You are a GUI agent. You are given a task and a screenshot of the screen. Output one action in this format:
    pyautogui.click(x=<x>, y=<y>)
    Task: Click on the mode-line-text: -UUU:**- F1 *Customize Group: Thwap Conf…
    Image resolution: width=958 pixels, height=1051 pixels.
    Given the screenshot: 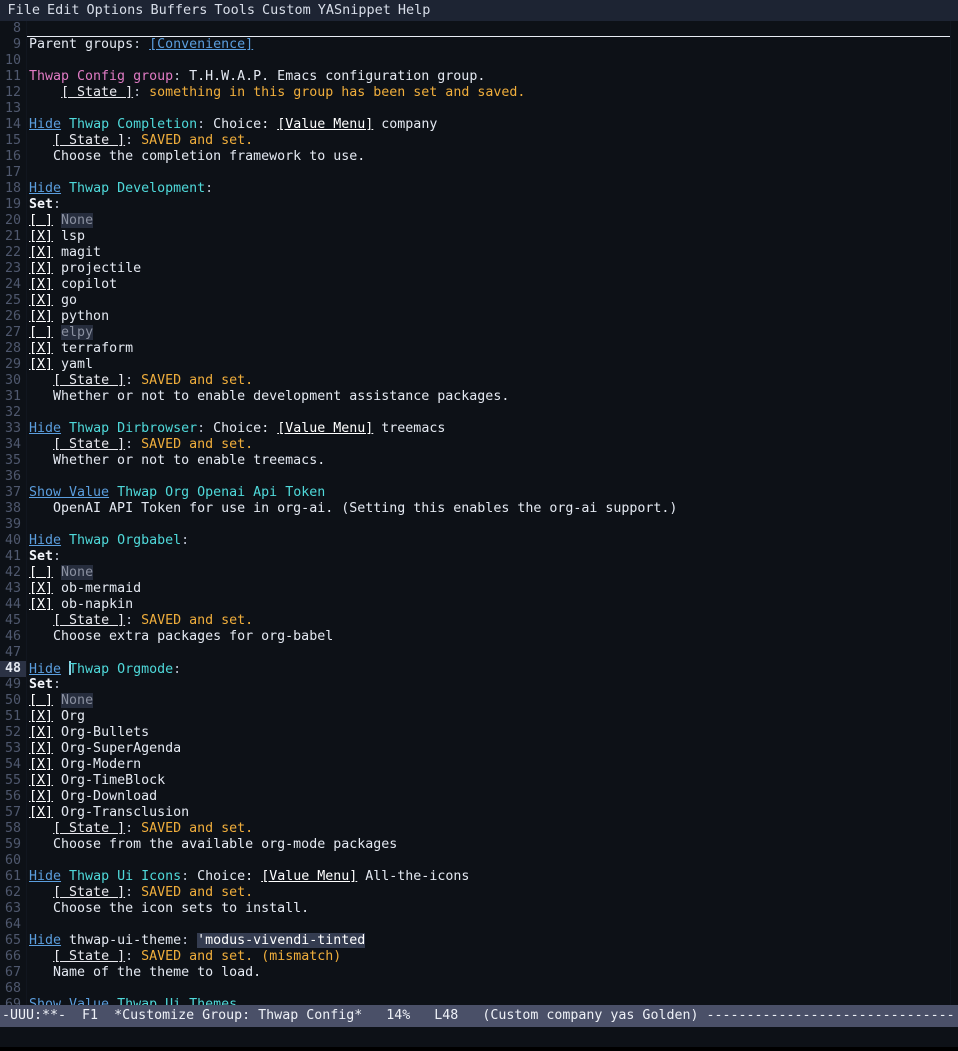 What is the action you would take?
    pyautogui.click(x=479, y=1016)
    